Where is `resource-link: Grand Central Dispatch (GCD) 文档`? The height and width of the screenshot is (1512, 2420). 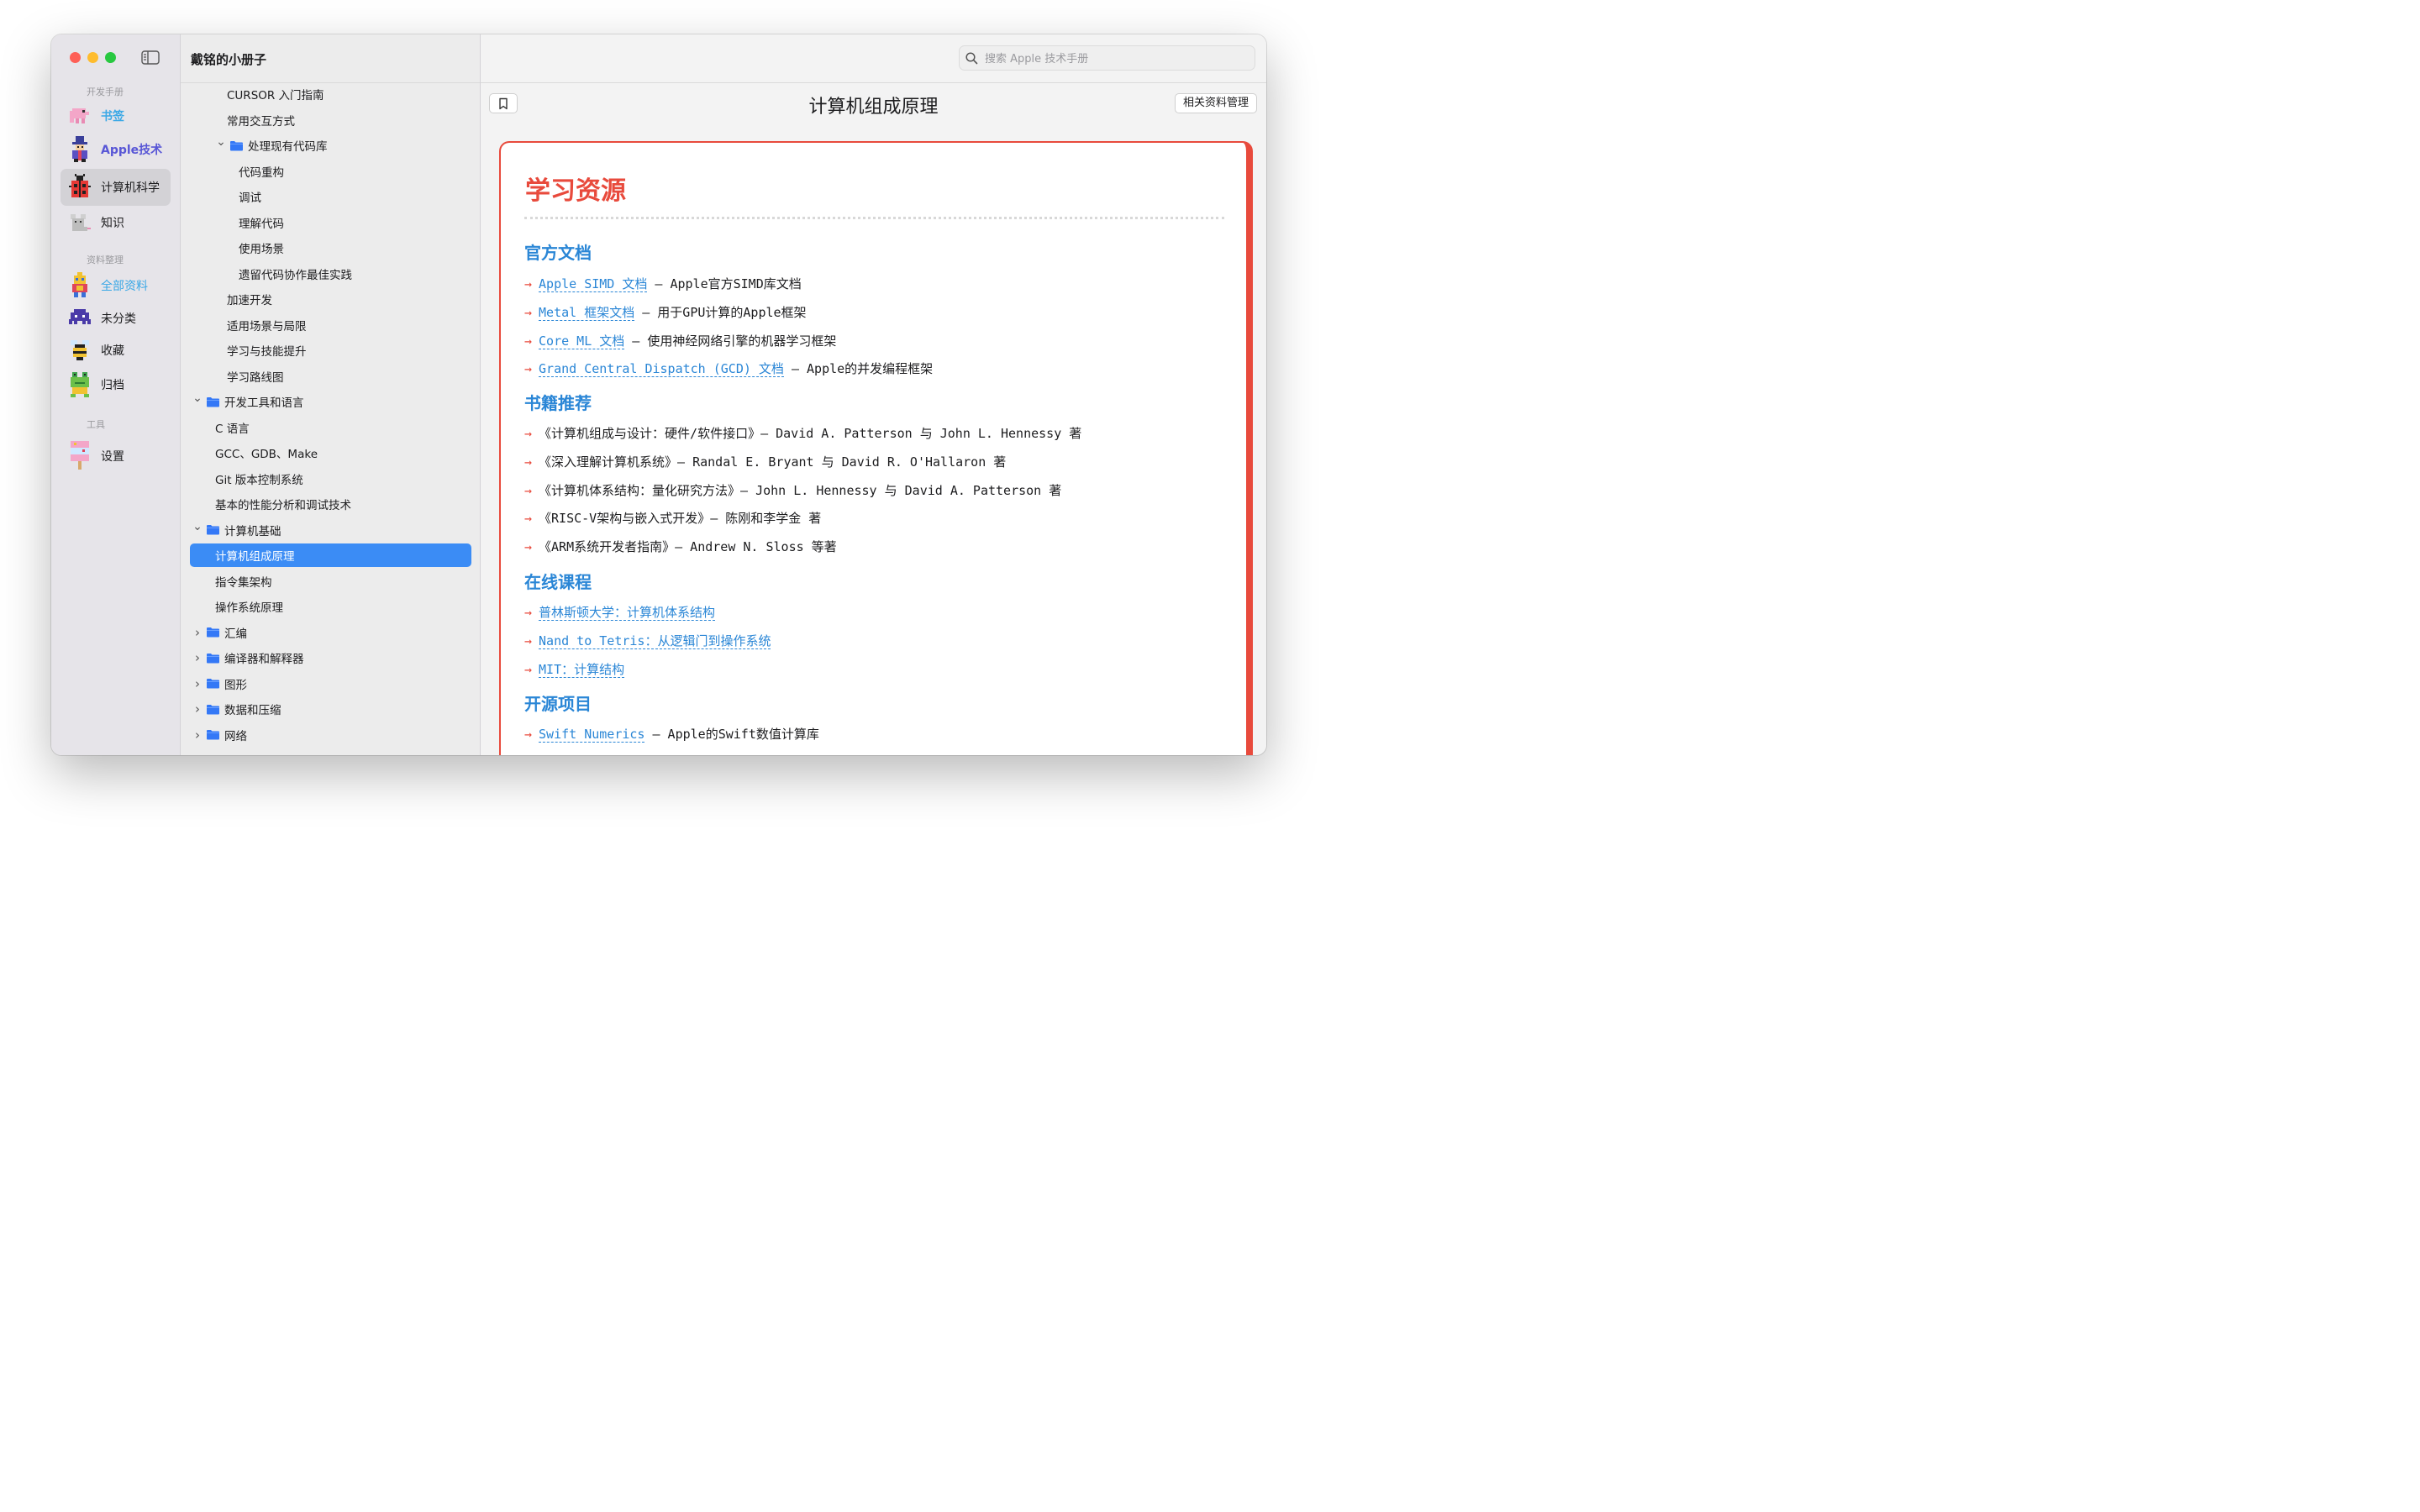
resource-link: Grand Central Dispatch (GCD) 文档 is located at coordinates (661, 369).